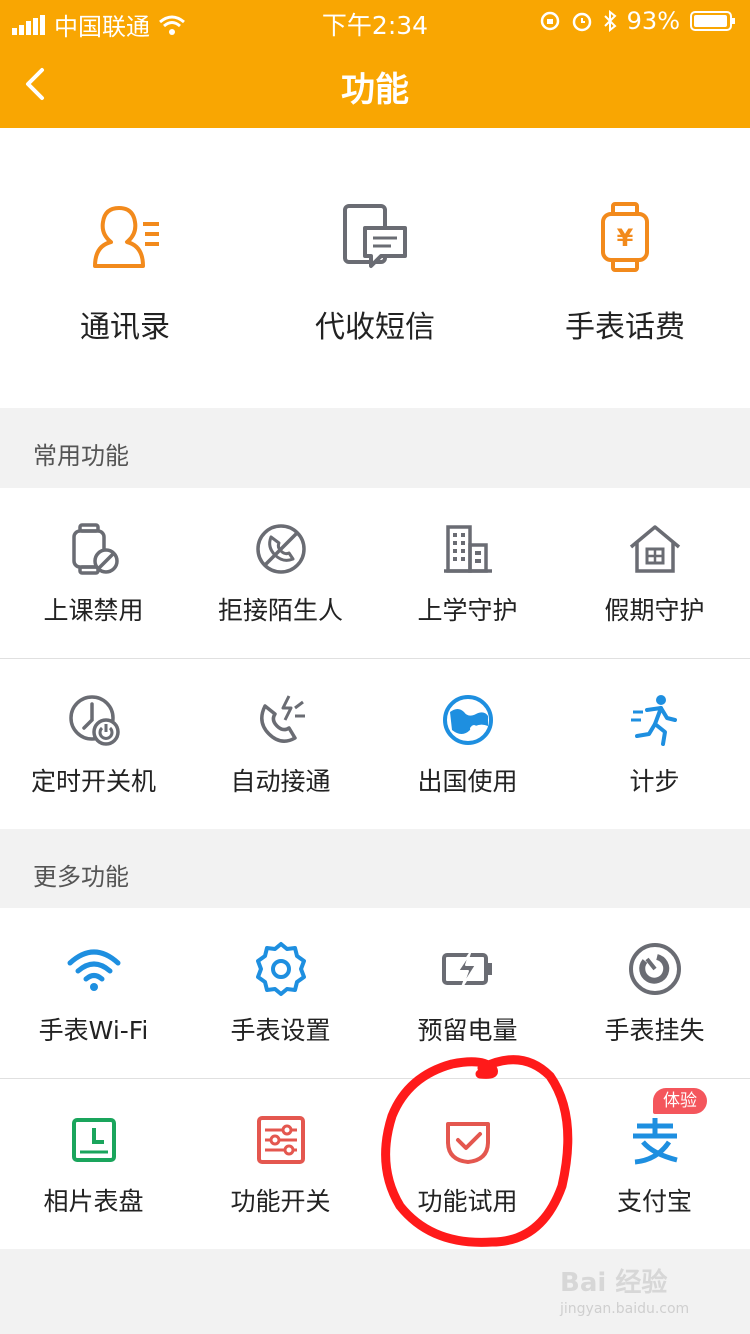 The width and height of the screenshot is (750, 1334). What do you see at coordinates (654, 1030) in the screenshot?
I see `grid-item-label: 手表挂失` at bounding box center [654, 1030].